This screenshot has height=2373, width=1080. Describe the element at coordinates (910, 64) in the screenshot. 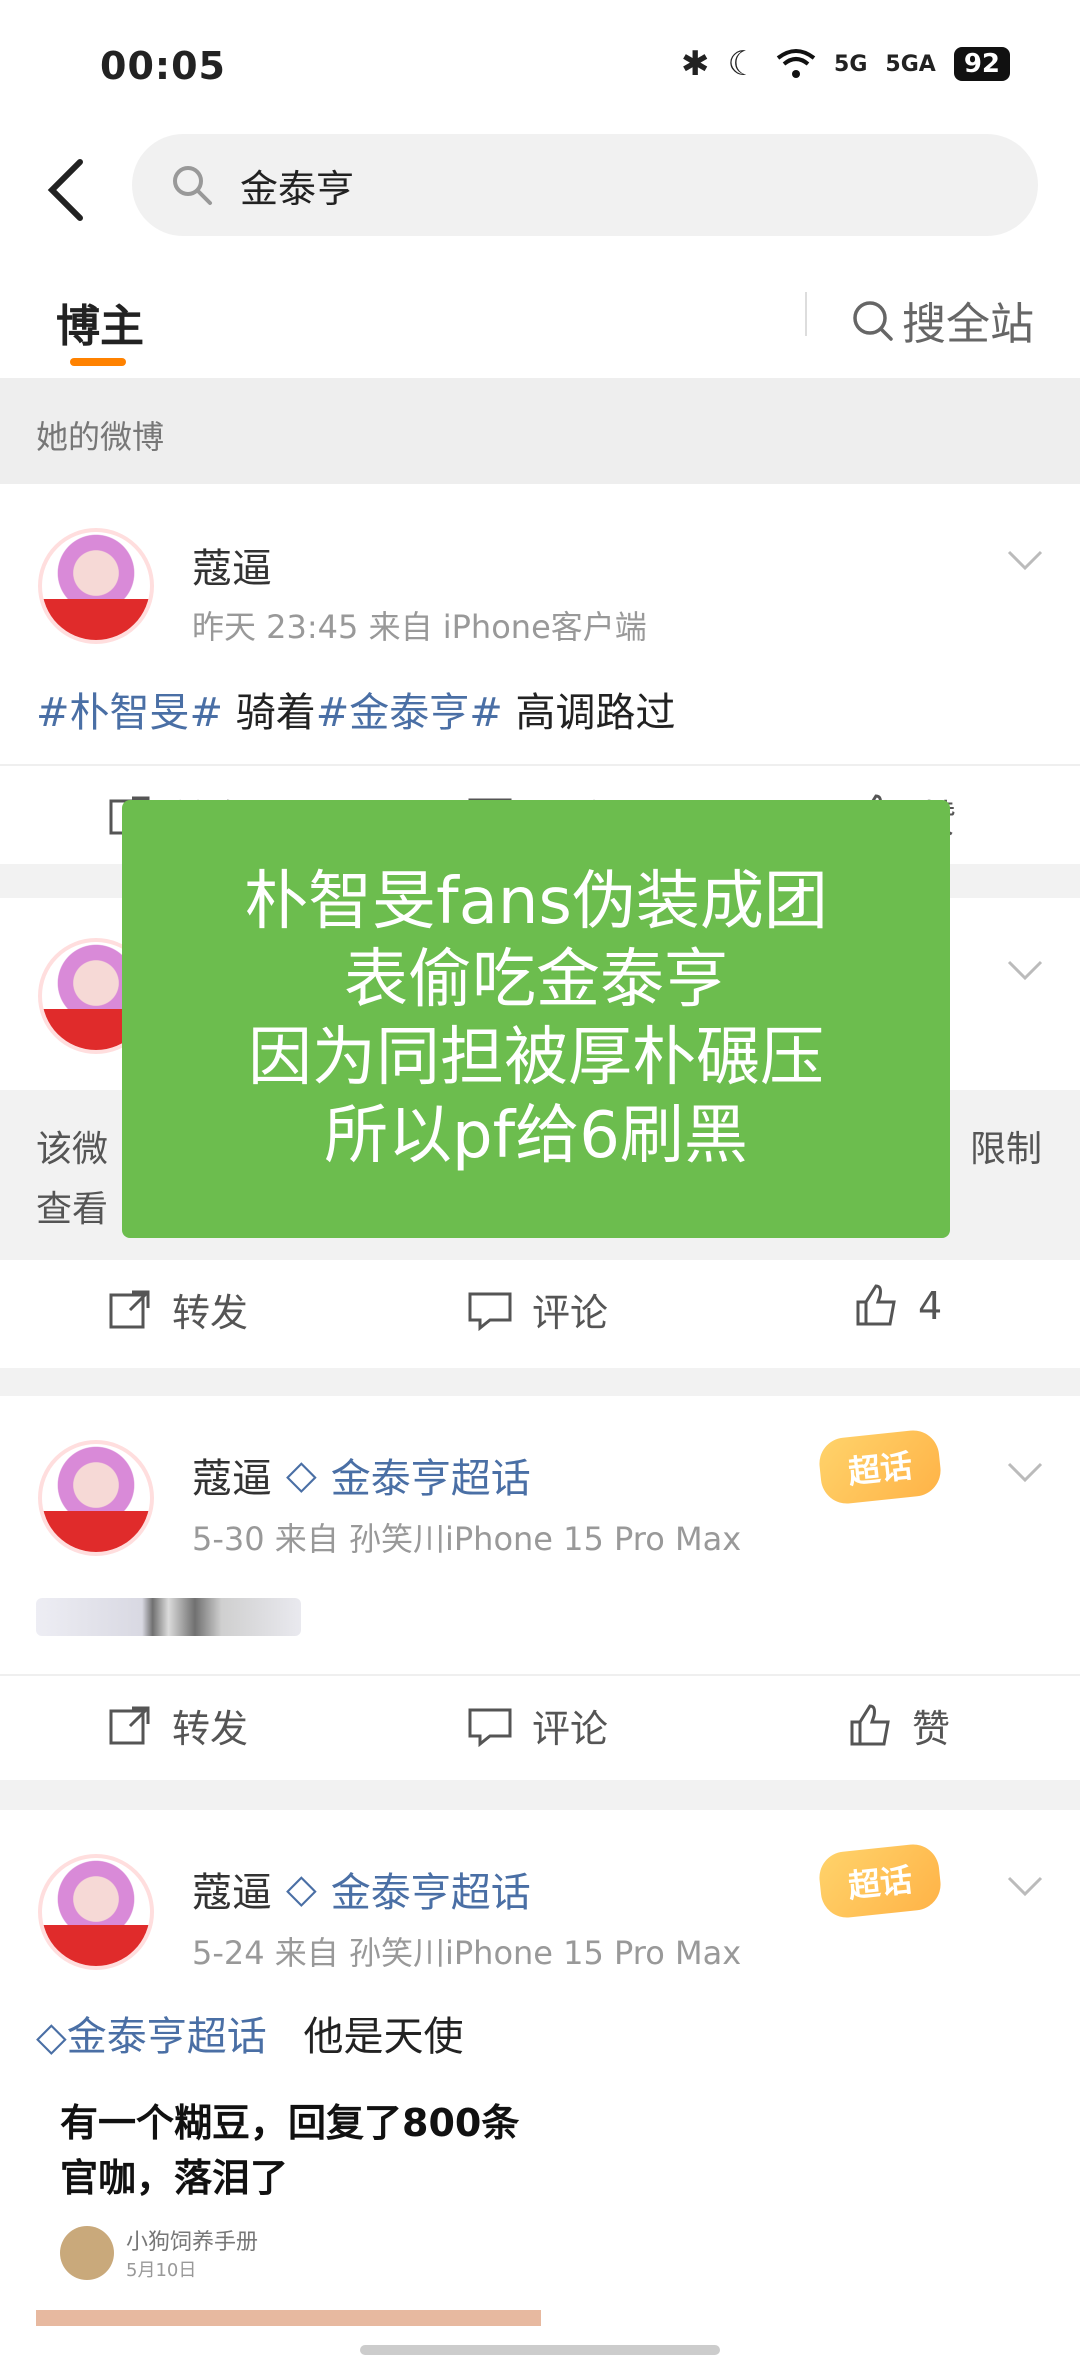

I see `signal-5ga: 5GA` at that location.